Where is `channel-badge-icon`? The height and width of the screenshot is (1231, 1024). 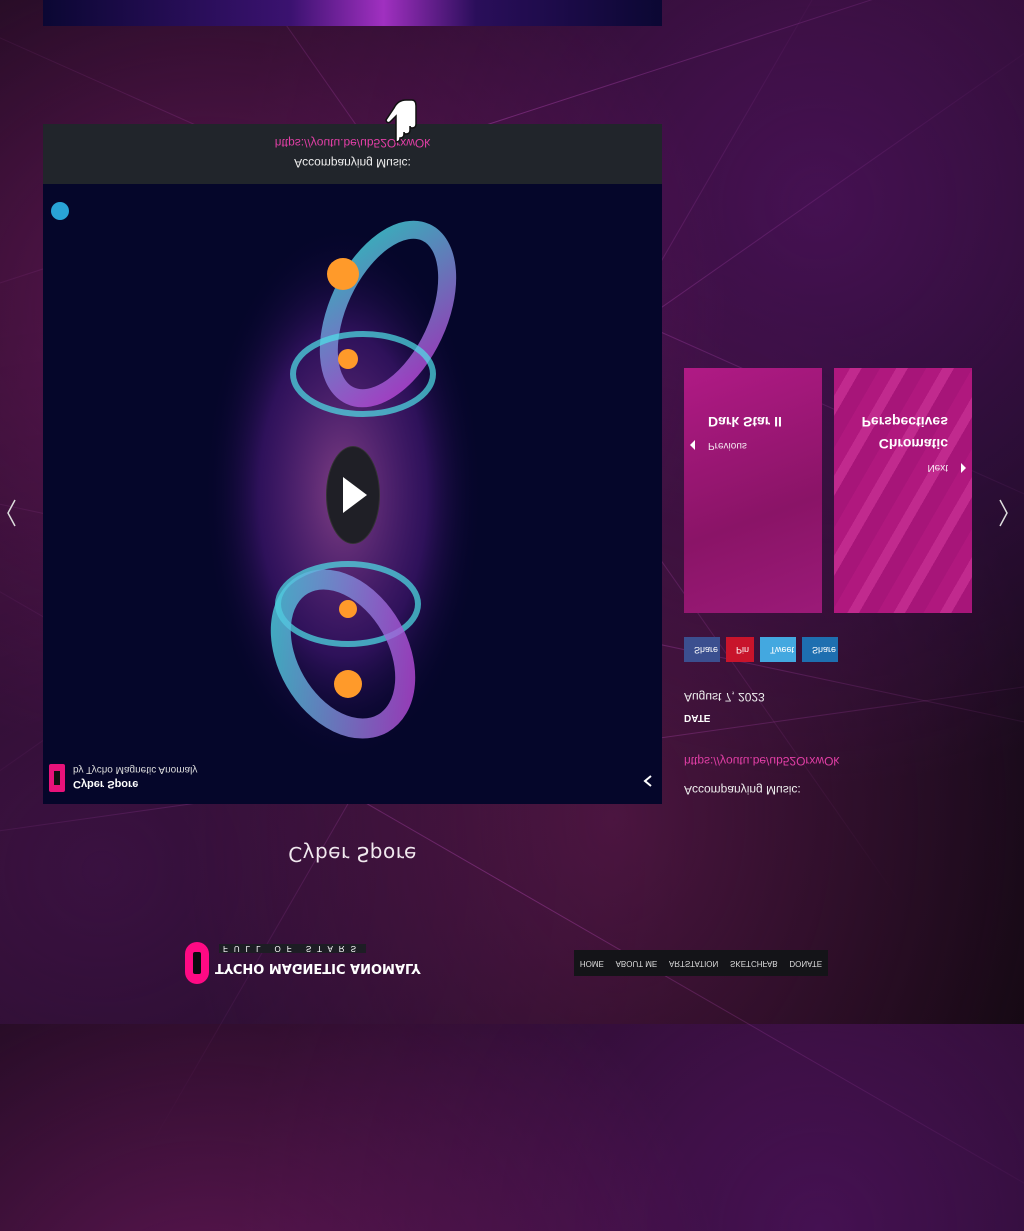 channel-badge-icon is located at coordinates (60, 211).